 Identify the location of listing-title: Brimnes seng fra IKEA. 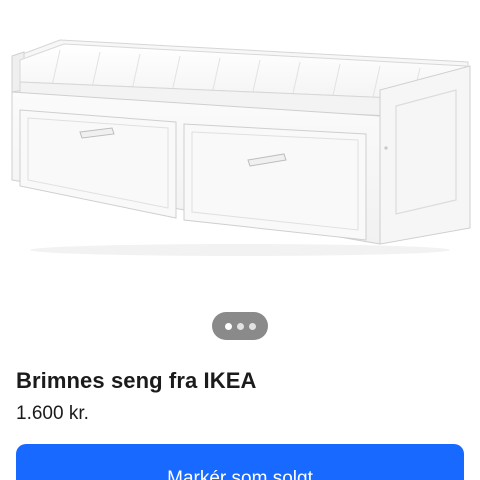
(136, 380).